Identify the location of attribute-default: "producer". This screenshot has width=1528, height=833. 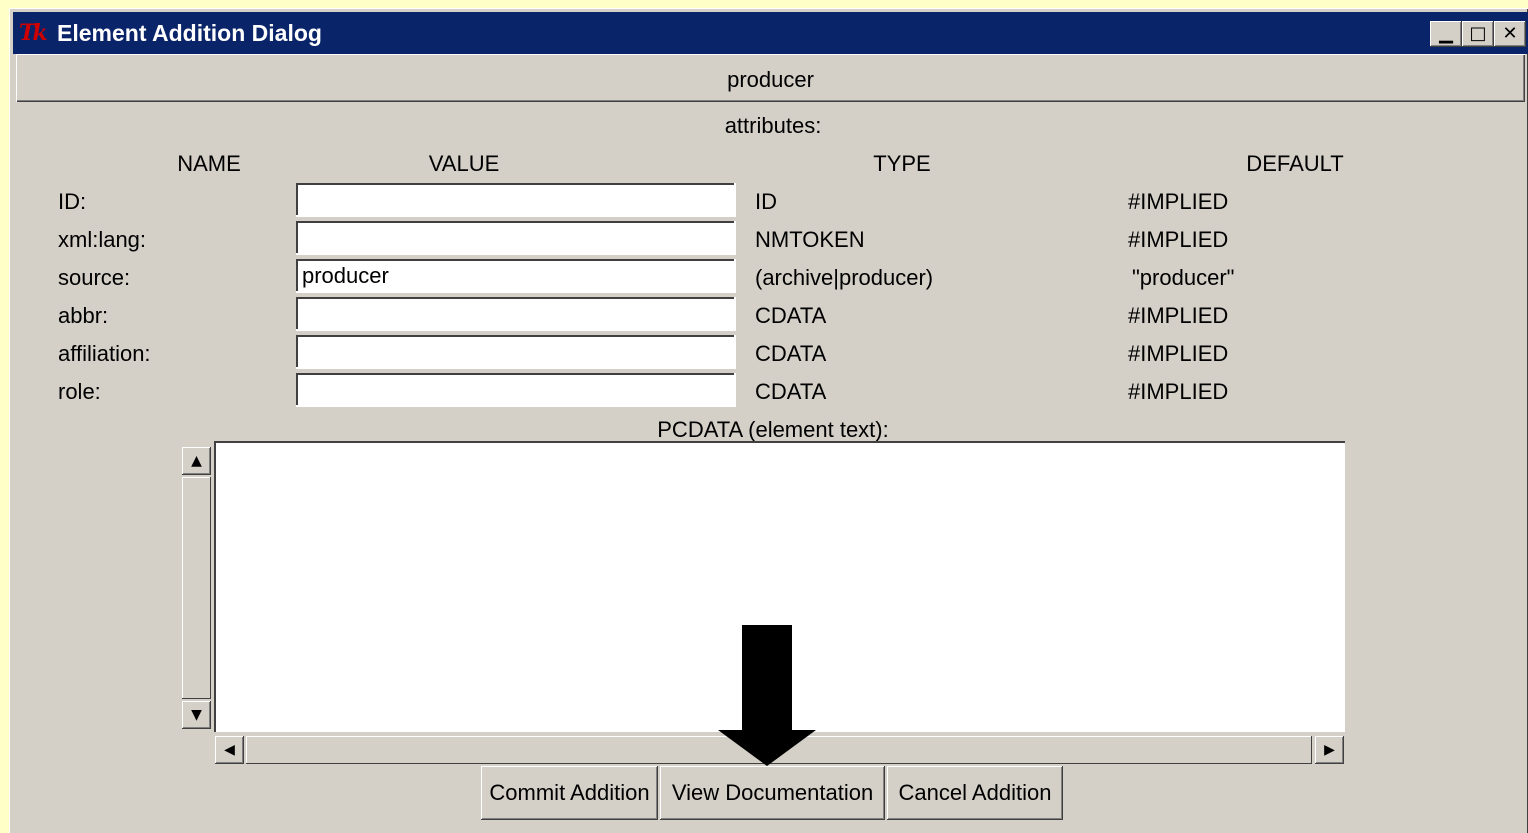
(1183, 277).